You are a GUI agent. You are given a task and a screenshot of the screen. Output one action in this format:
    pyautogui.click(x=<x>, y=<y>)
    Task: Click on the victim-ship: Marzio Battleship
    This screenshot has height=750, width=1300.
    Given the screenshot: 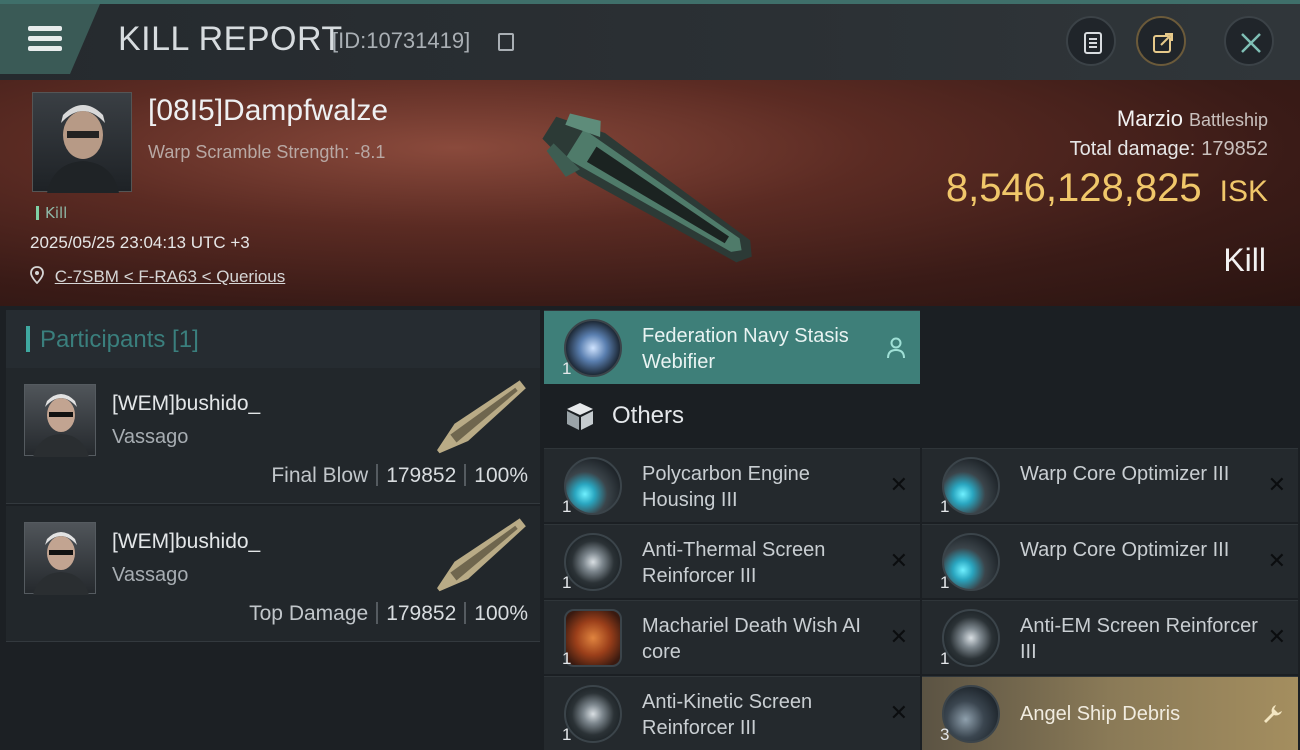 What is the action you would take?
    pyautogui.click(x=1192, y=119)
    